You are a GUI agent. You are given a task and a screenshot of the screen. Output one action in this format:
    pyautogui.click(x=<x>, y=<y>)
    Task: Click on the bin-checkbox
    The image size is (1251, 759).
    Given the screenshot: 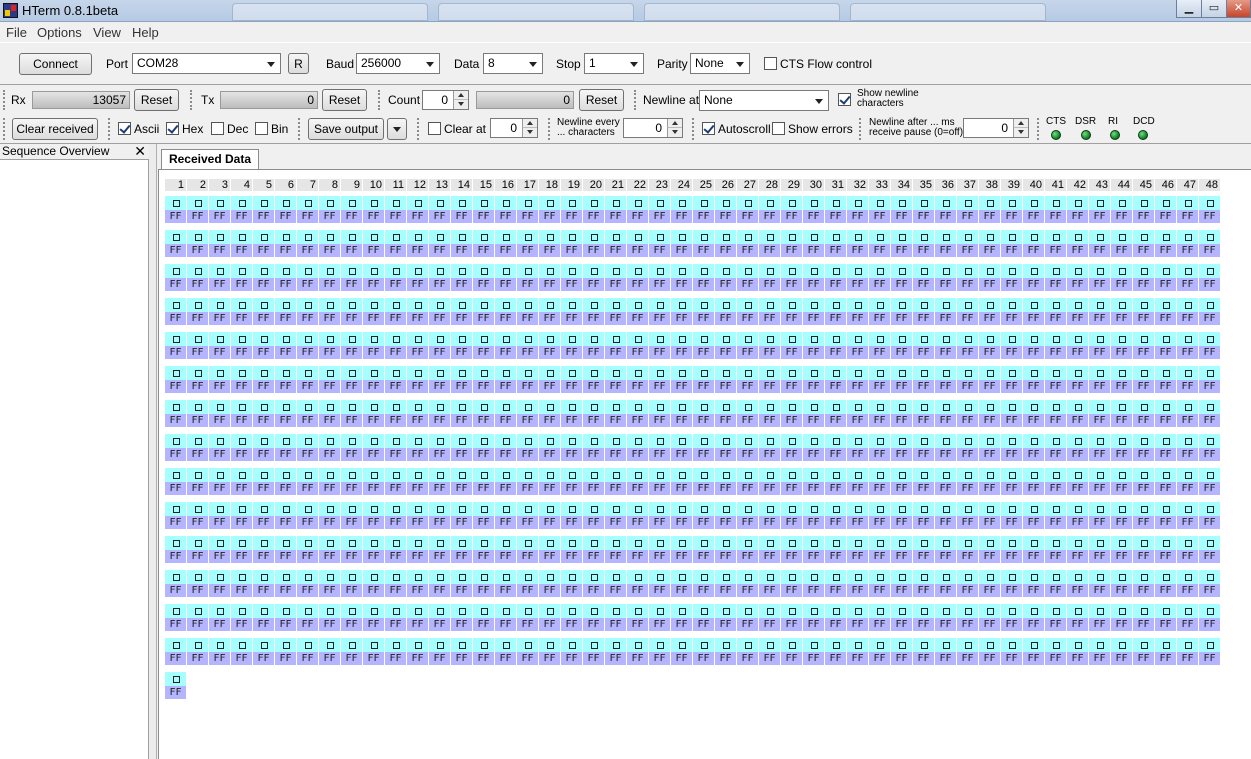 What is the action you would take?
    pyautogui.click(x=261, y=128)
    